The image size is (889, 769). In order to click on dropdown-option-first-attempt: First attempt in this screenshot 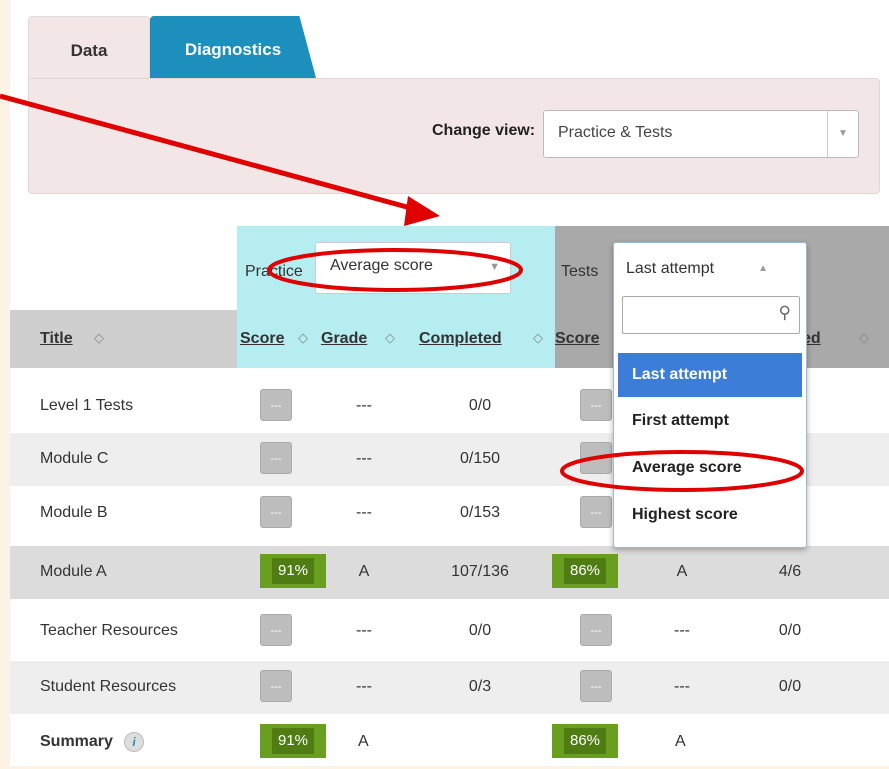, I will do `click(710, 421)`.